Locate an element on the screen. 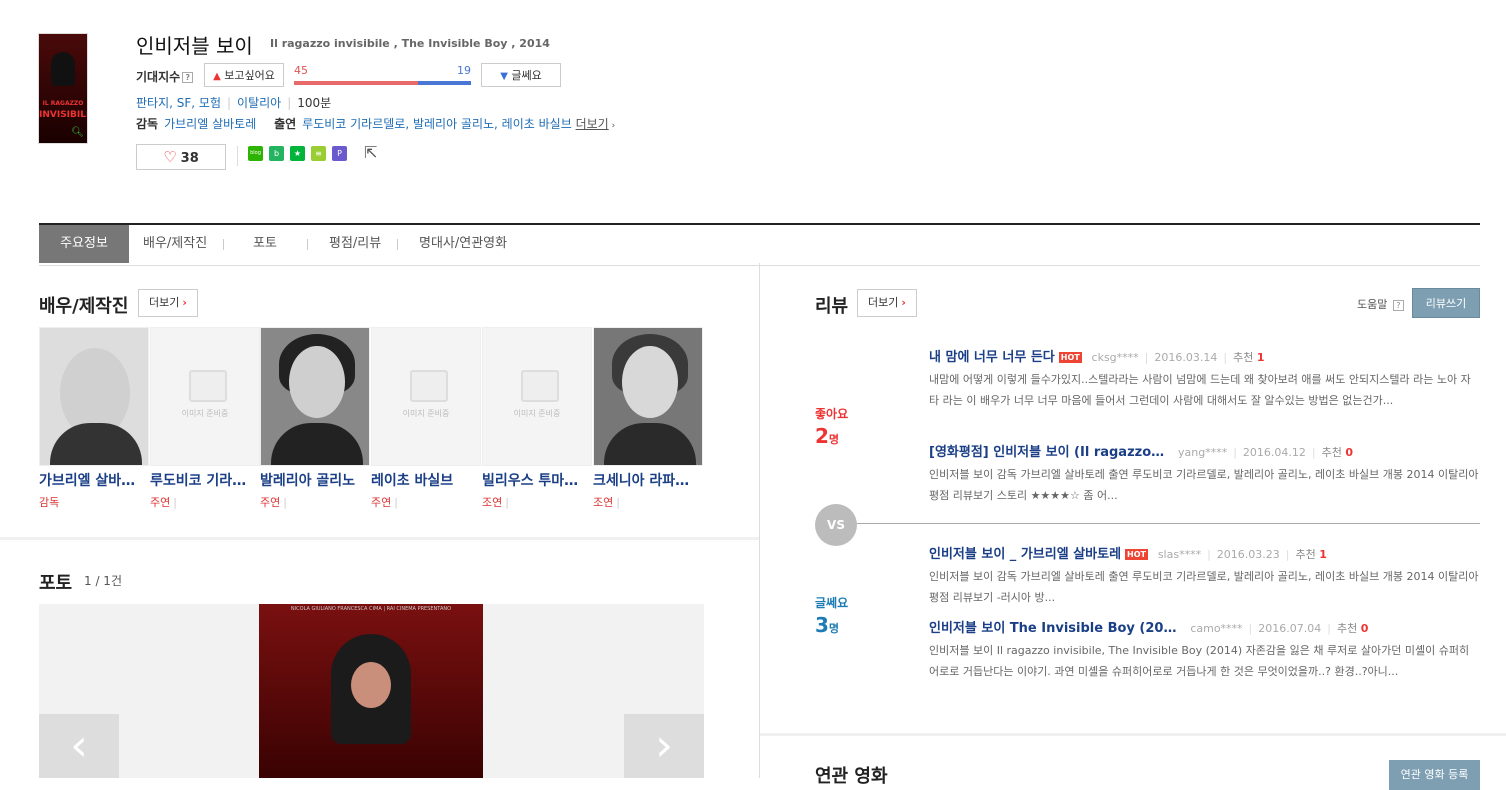  review-user: yang**** is located at coordinates (1202, 452).